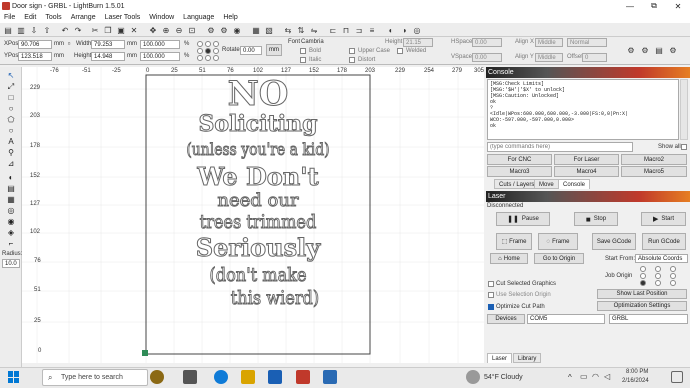 The image size is (690, 388). I want to click on devices-button: Devices, so click(506, 319).